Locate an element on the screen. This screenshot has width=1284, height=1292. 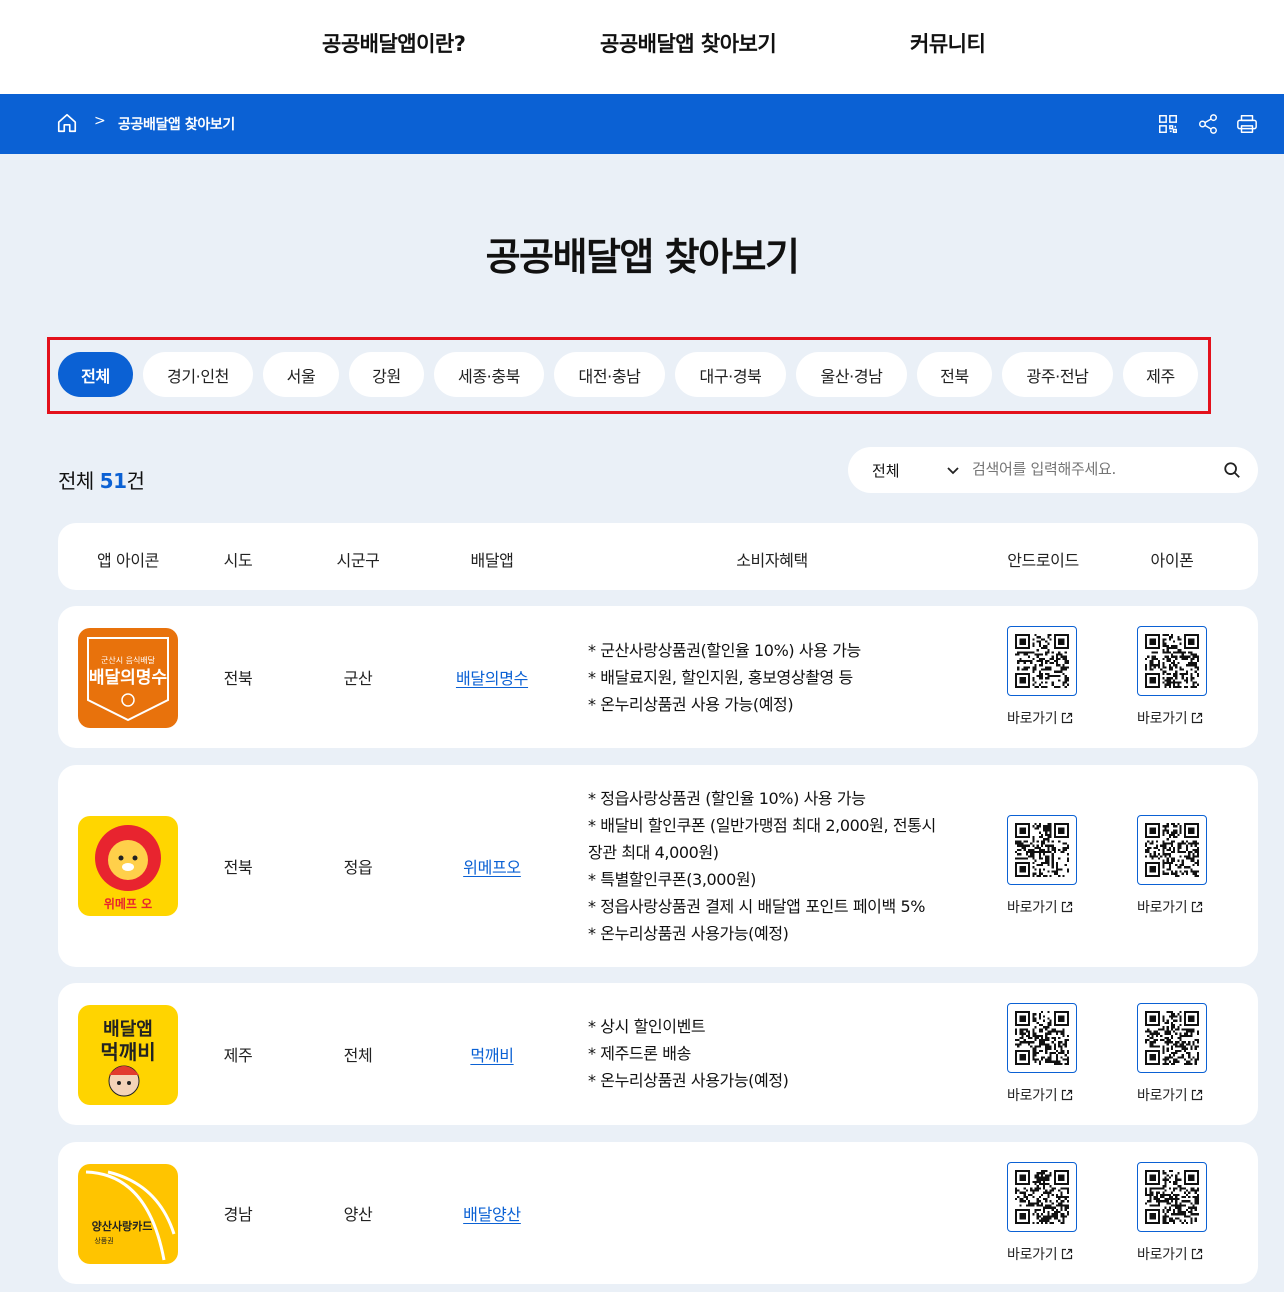
icon-text-small: 군산시 음식배달 is located at coordinates (128, 660).